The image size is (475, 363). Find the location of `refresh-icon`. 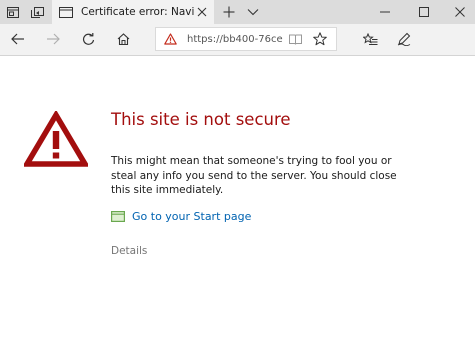

refresh-icon is located at coordinates (88, 39).